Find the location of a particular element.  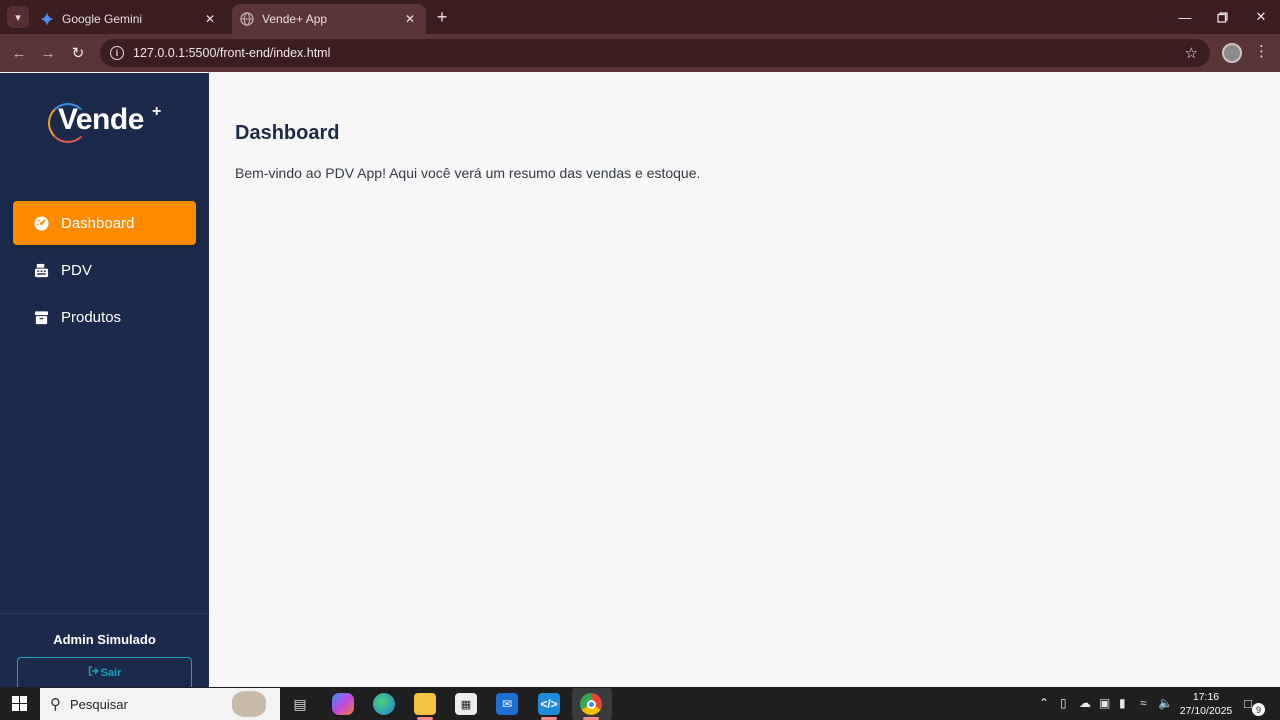

taskbar-clock: 17:16 27/10/2025 is located at coordinates (1206, 704).